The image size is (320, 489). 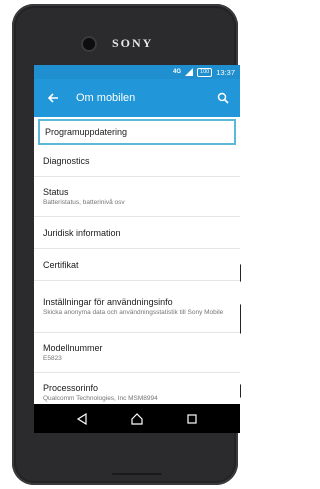 I want to click on search-button, so click(x=223, y=98).